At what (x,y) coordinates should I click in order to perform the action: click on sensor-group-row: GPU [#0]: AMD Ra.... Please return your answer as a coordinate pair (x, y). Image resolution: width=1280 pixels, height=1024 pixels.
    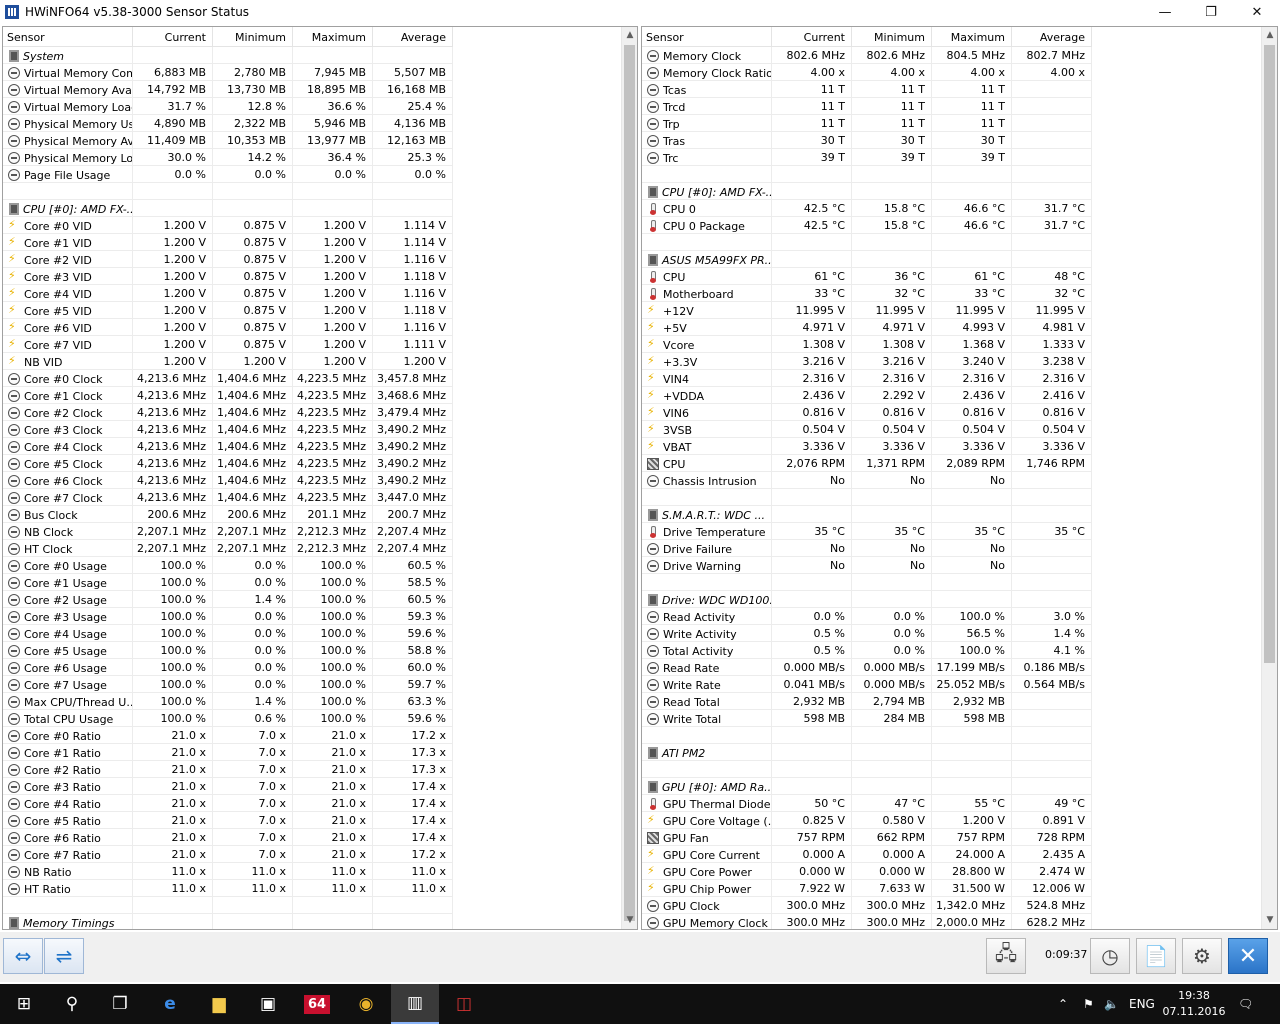
    Looking at the image, I should click on (867, 786).